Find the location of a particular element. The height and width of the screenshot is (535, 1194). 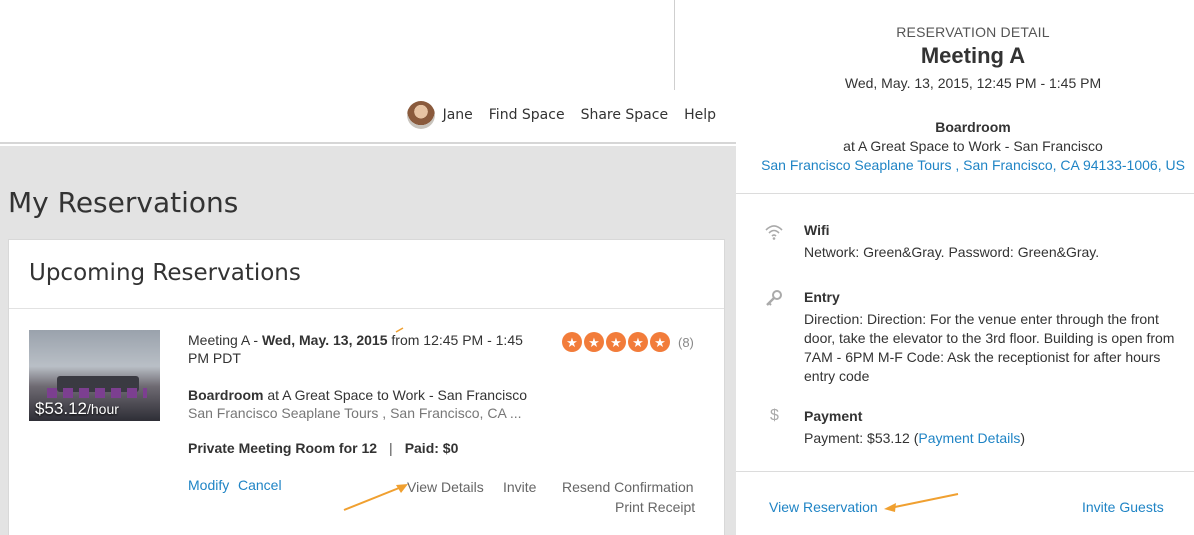

user-menu: Jane is located at coordinates (439, 115).